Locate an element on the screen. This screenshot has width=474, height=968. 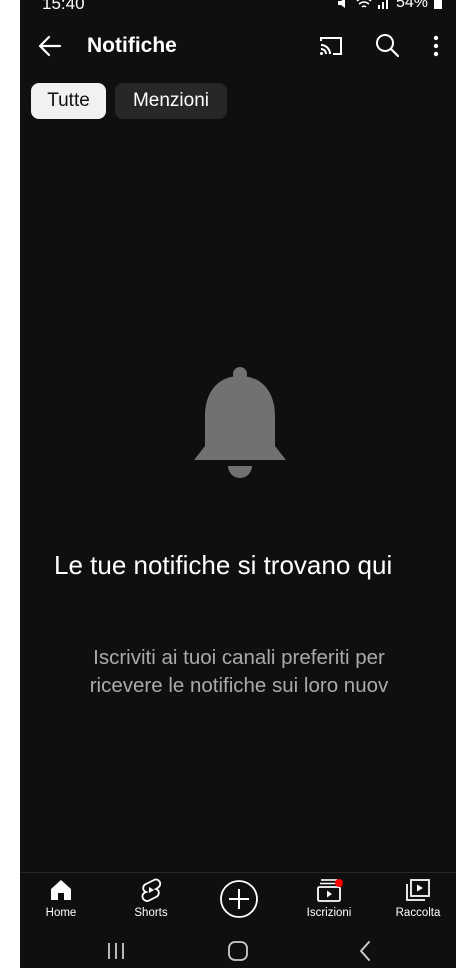
nav-subscriptions-label: Iscrizioni is located at coordinates (329, 913).